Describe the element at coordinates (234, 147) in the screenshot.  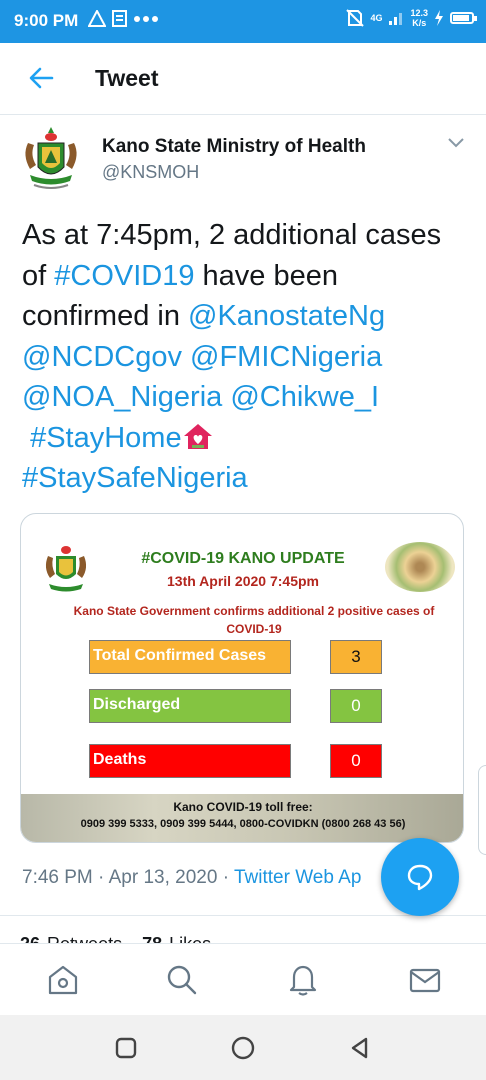
I see `author-name: Kano State Ministry of Health` at that location.